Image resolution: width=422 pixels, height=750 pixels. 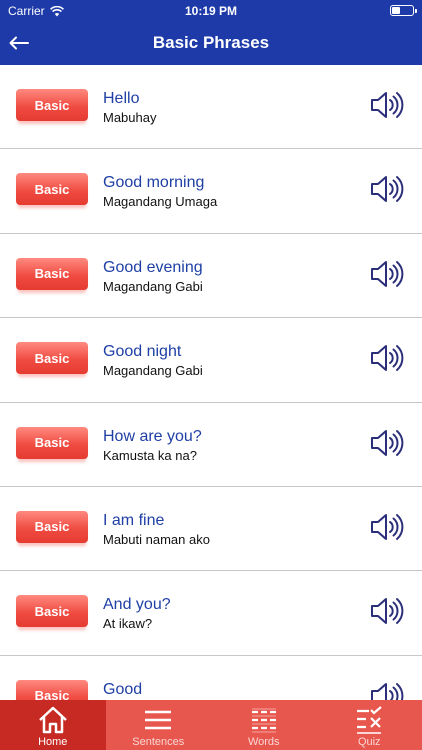 I want to click on tab-sentences-label: Sentences, so click(x=158, y=742).